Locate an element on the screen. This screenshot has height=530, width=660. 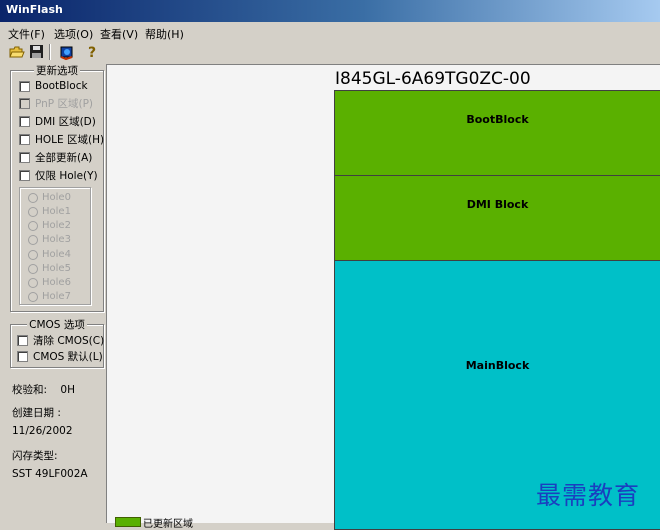
hole7-radio: Hole7 is located at coordinates (49, 296).